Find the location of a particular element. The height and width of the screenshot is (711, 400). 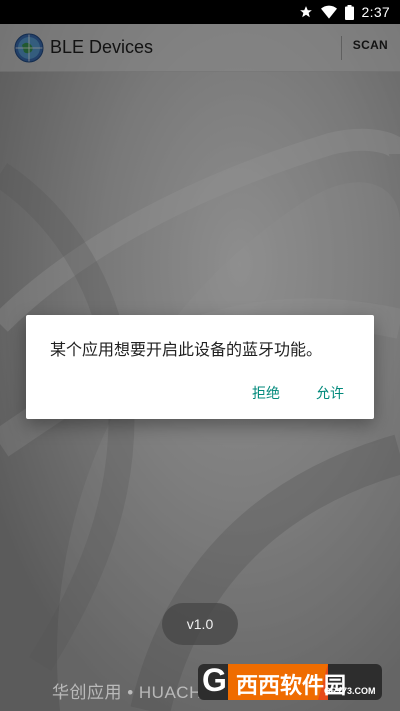

watermark-url-text: CR173.COM is located at coordinates (350, 691).